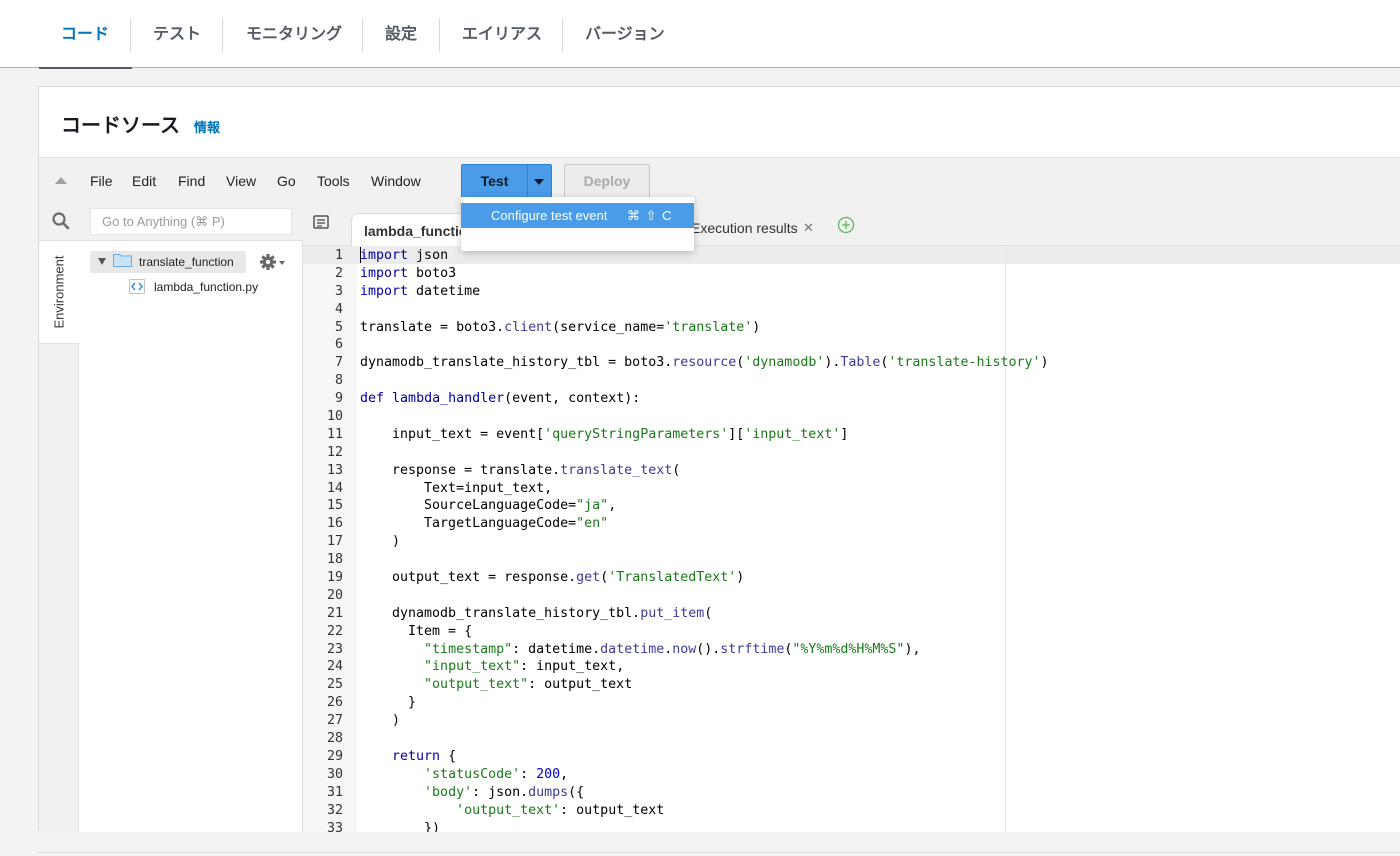 This screenshot has height=856, width=1400. Describe the element at coordinates (851, 506) in the screenshot. I see `code-line: 15 SourceLanguageCode="ja",` at that location.